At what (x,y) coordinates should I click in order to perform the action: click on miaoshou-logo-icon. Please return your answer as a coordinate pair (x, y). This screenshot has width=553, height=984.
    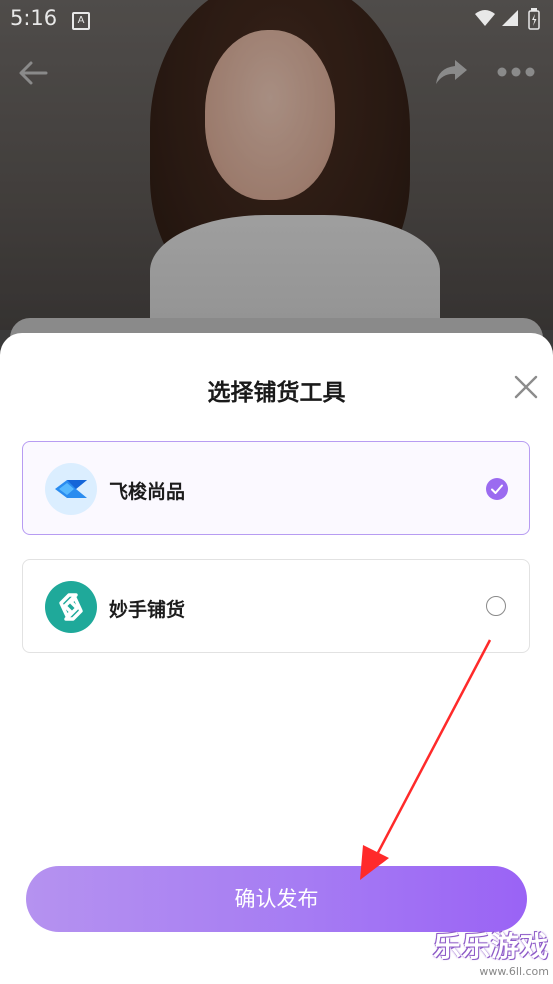
    Looking at the image, I should click on (71, 607).